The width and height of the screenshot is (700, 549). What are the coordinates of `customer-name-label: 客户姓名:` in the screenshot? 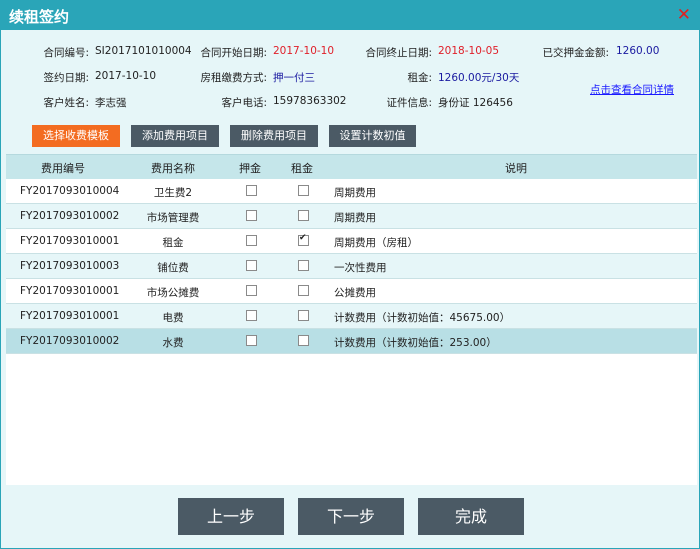 It's located at (66, 103).